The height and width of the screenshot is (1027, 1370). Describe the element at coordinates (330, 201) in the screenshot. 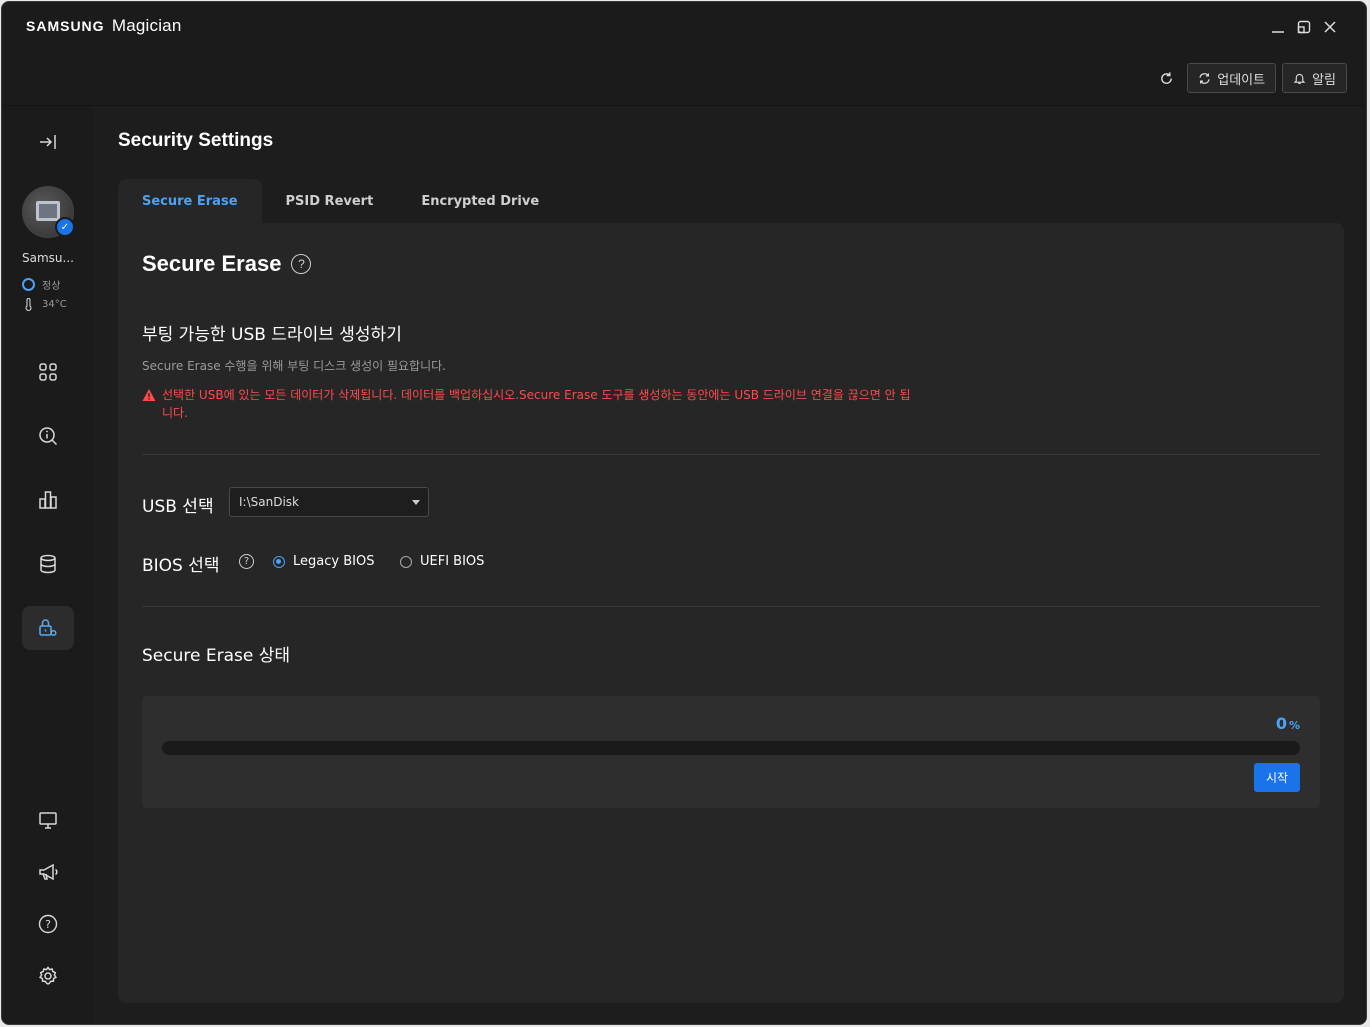

I see `tab-psid-revert: PSID Revert` at that location.